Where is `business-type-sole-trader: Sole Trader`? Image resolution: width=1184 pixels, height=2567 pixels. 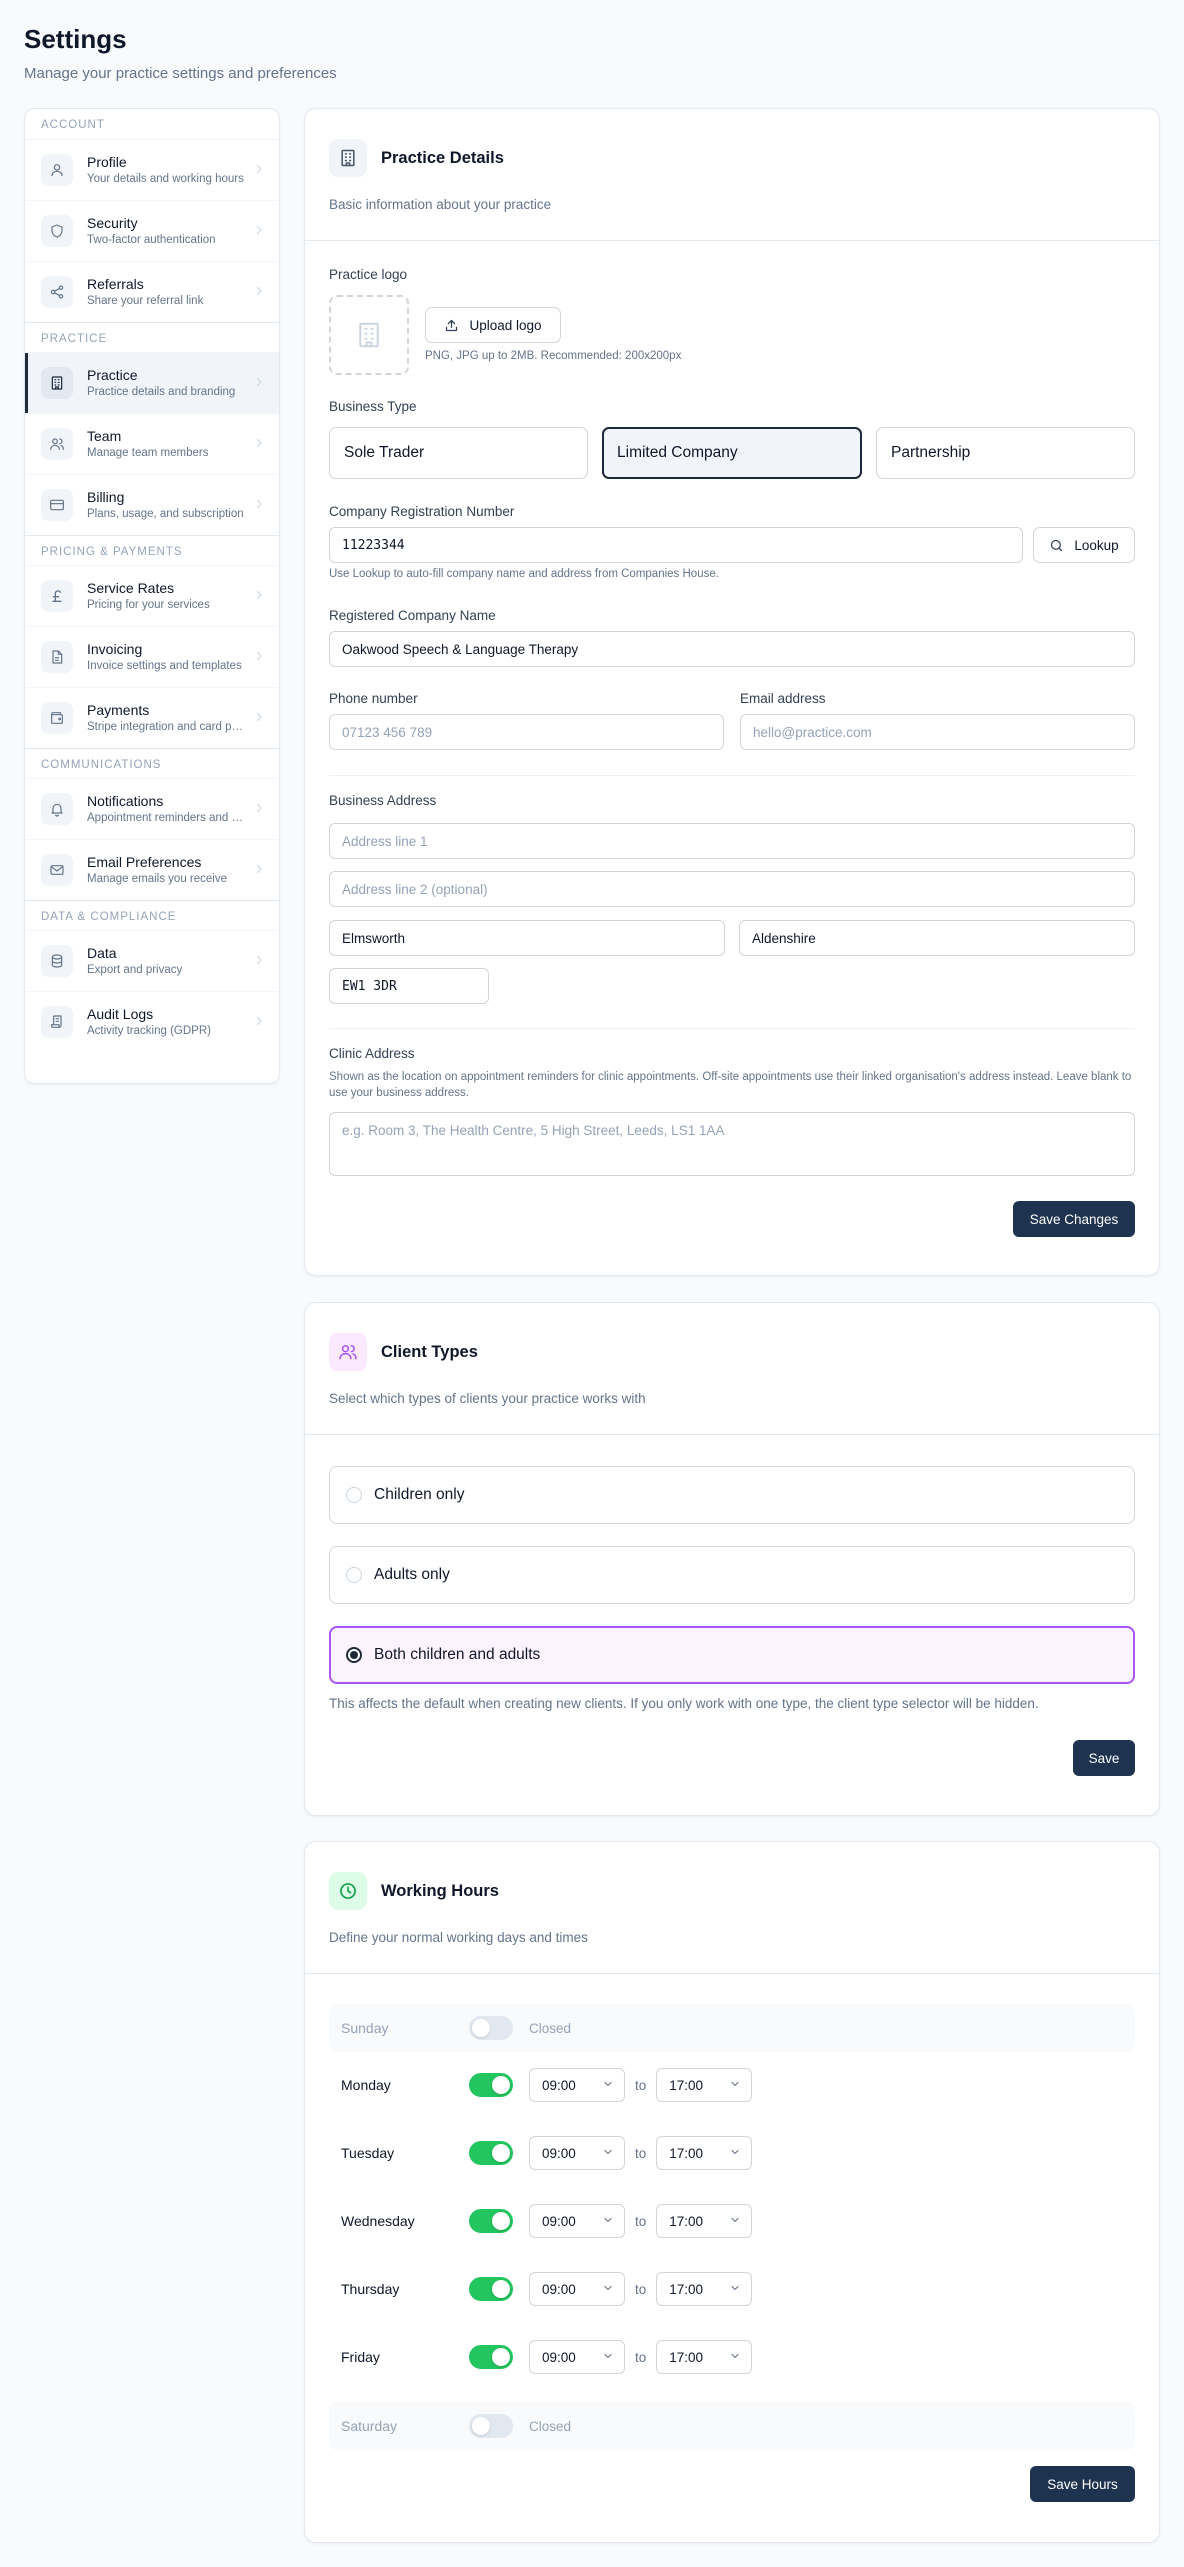 business-type-sole-trader: Sole Trader is located at coordinates (458, 453).